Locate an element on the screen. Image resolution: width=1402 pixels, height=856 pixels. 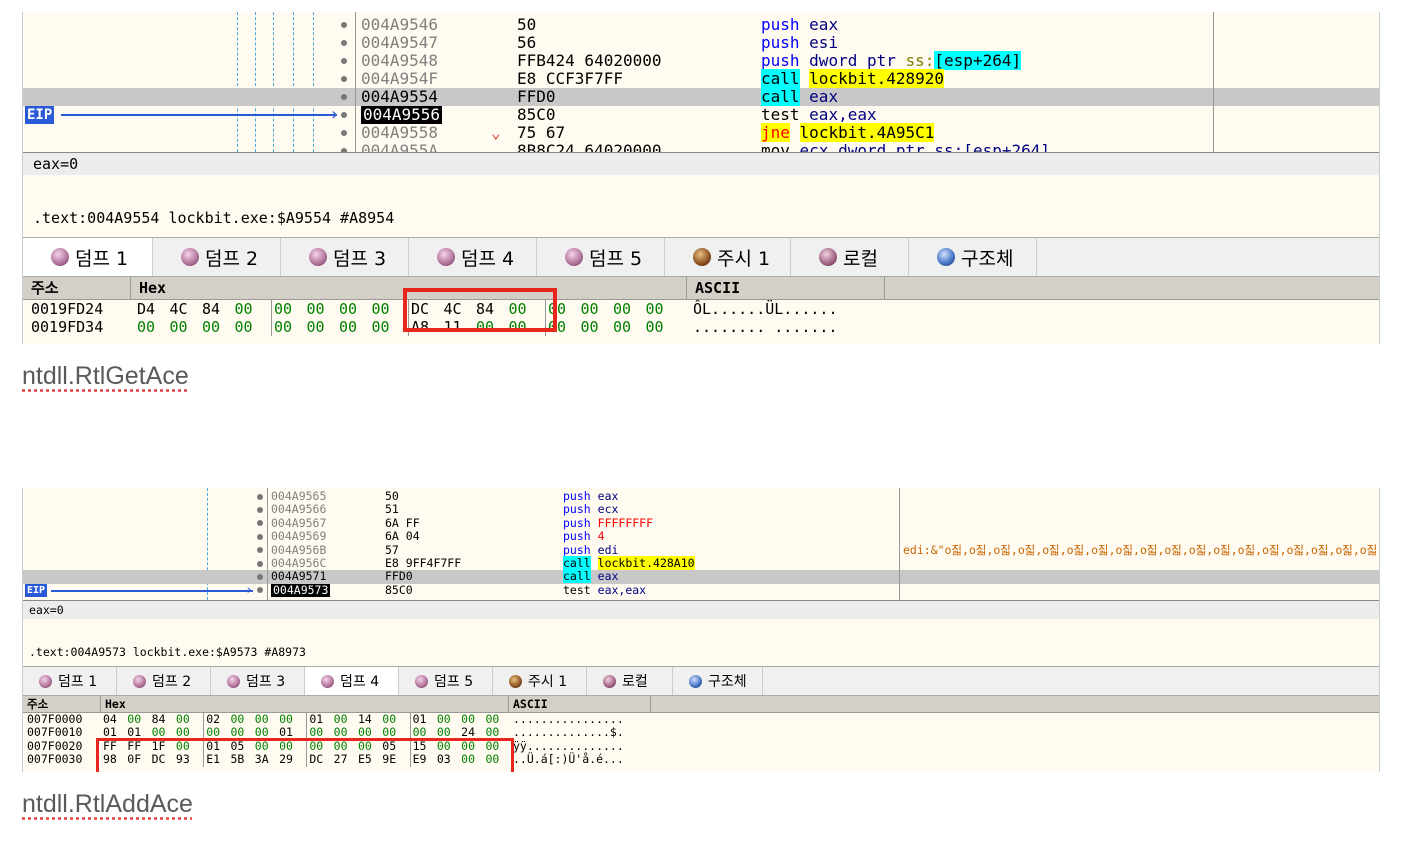
operand: lockbit.428A10 is located at coordinates (646, 563).